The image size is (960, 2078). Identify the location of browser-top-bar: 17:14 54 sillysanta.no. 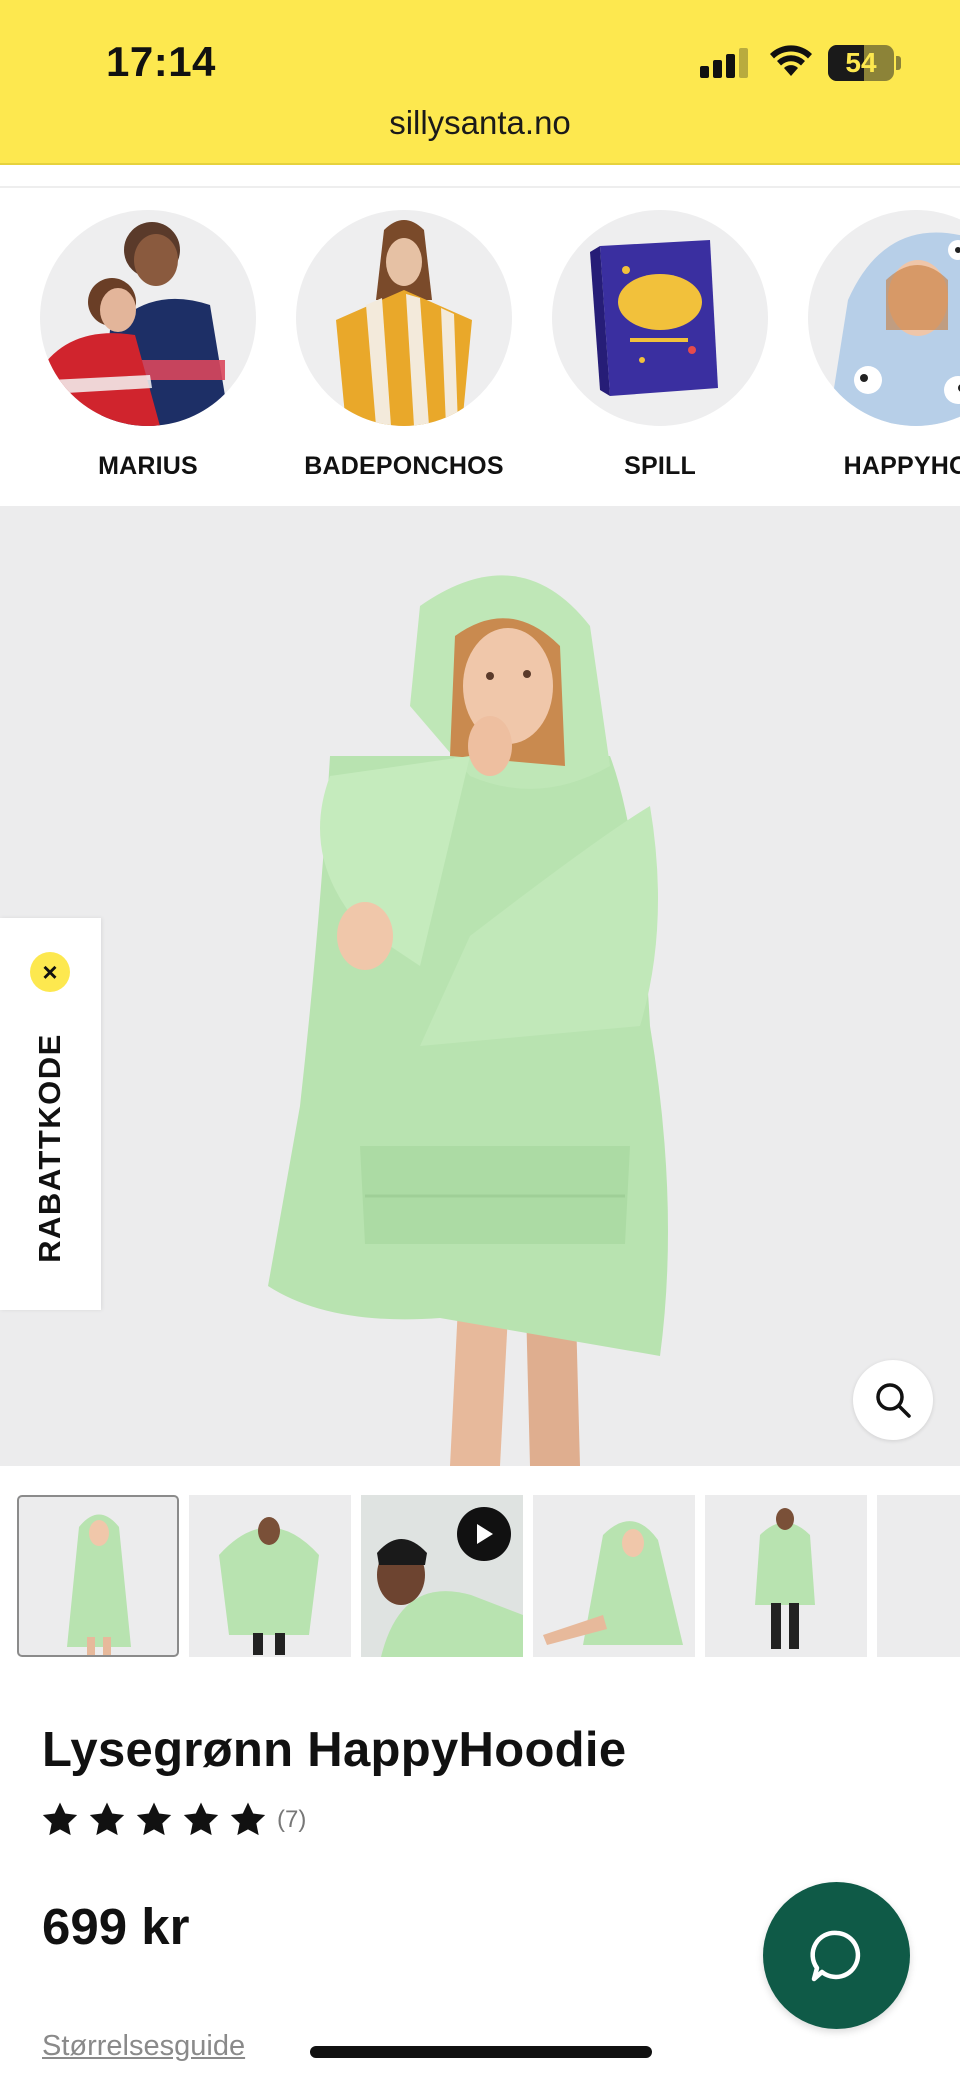
(480, 82).